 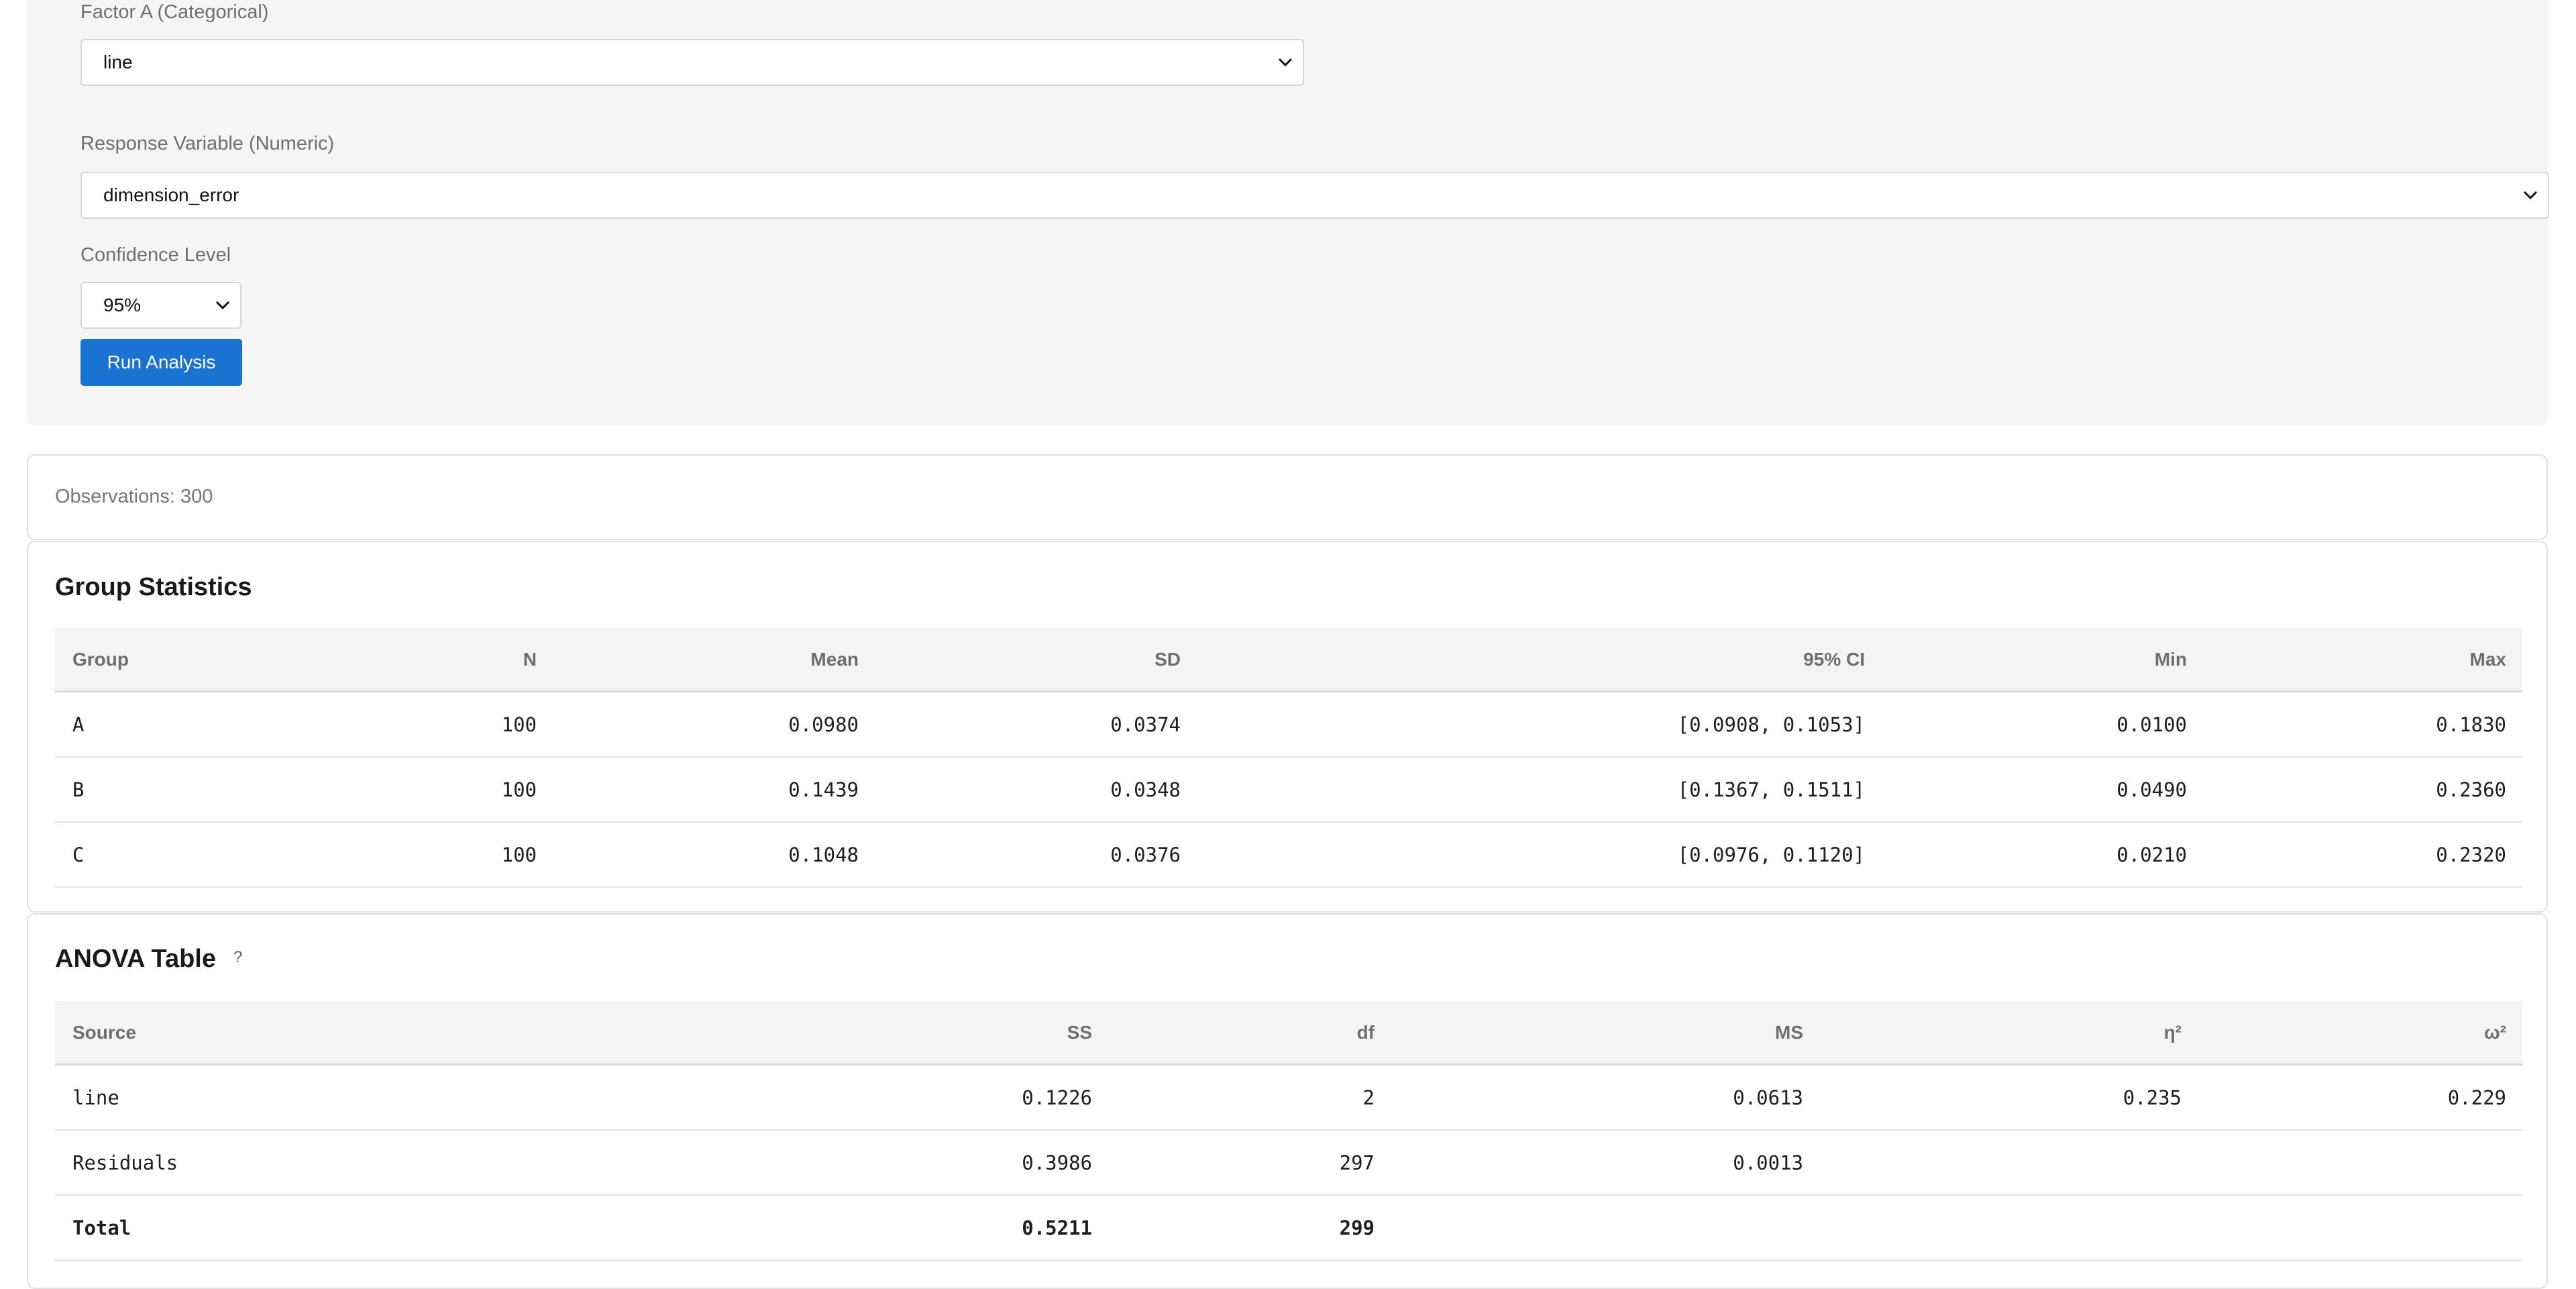 I want to click on group-statistics-title: Group Statistics, so click(x=153, y=587).